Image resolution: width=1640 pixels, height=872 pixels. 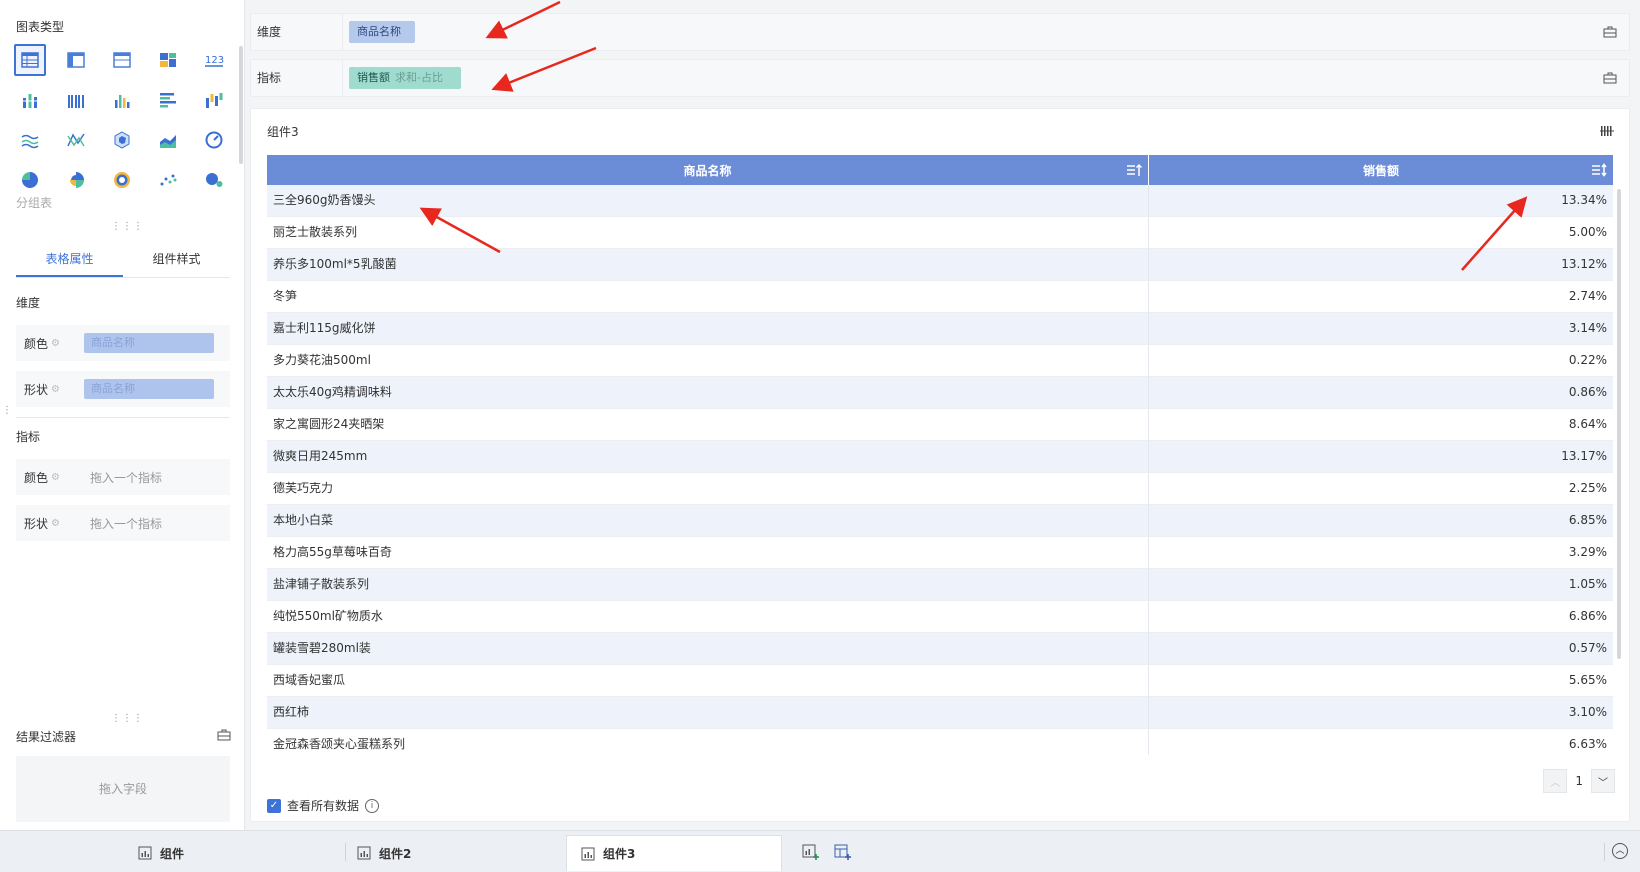 I want to click on sales-share-cell: 13.17%, so click(x=1584, y=456).